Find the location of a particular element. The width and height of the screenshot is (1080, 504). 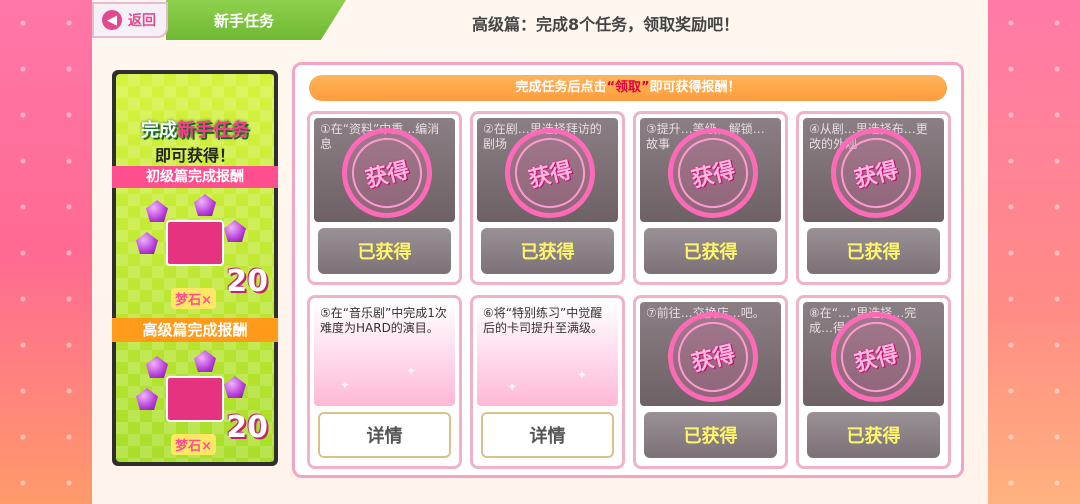

task-card-6: ⑥将“特别练习”中觉醒后的卡司提升至满级。 ✦ ✦ 详情 is located at coordinates (547, 382).